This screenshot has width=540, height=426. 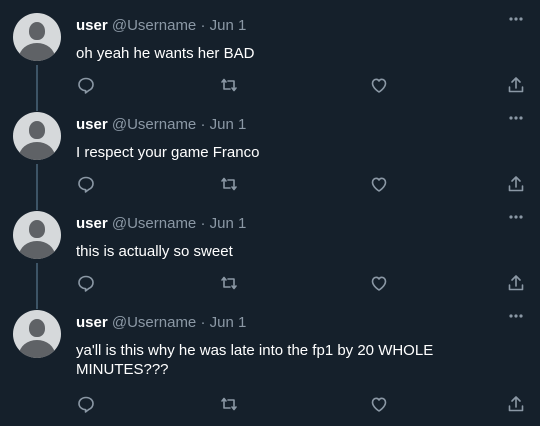 What do you see at coordinates (154, 251) in the screenshot?
I see `tweet-text: this is actually so sweet` at bounding box center [154, 251].